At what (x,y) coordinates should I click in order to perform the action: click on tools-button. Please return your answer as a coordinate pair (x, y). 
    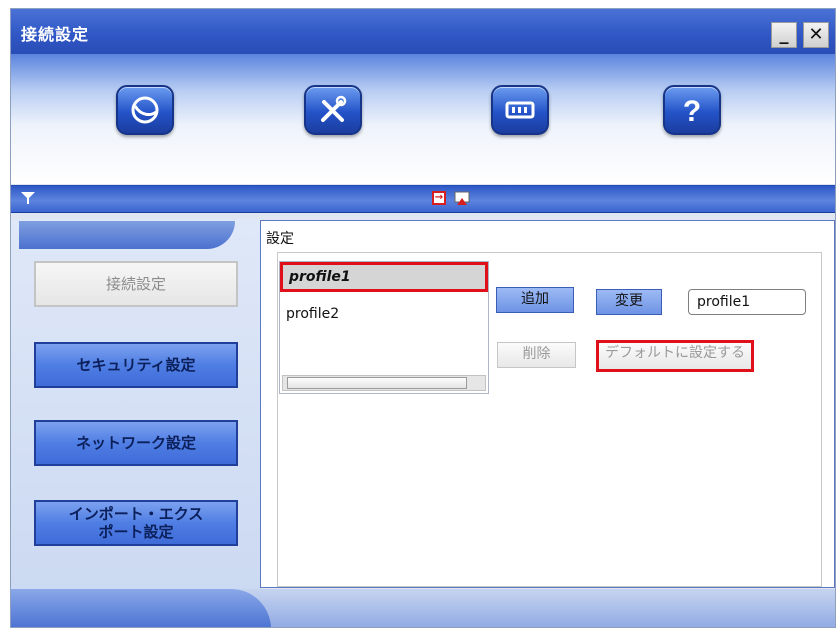
    Looking at the image, I should click on (333, 110).